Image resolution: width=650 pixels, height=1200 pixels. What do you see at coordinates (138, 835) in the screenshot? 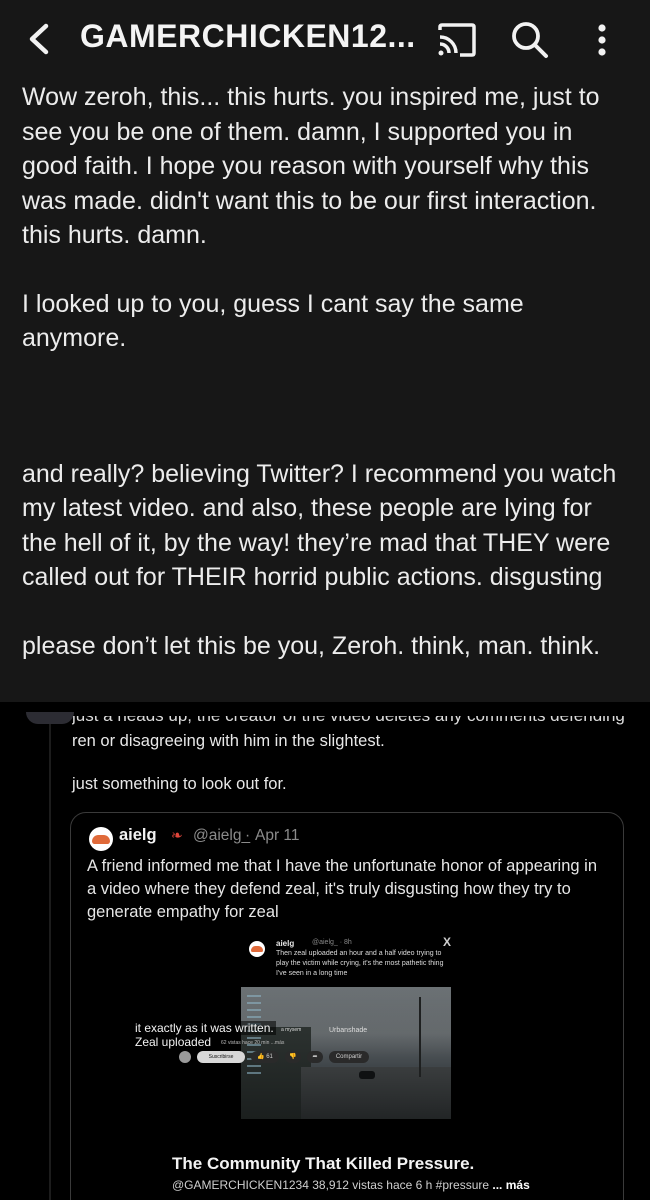
I see `quoted-author-name: aielg` at bounding box center [138, 835].